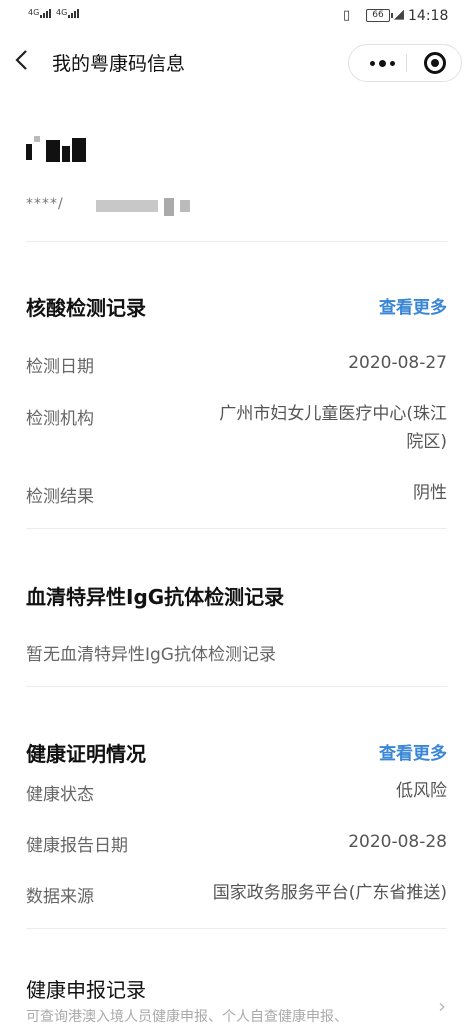 Image resolution: width=473 pixels, height=1024 pixels. I want to click on test-org-value-line2: 院区), so click(426, 442).